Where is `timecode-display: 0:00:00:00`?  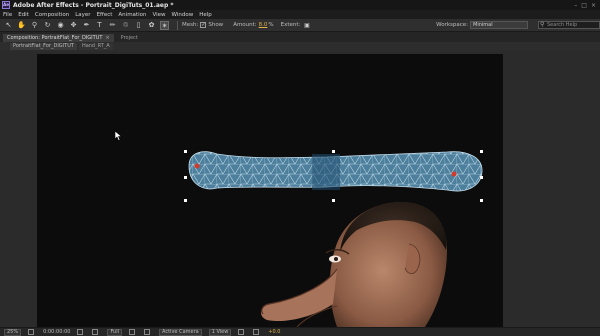
timecode-display: 0:00:00:00 is located at coordinates (56, 332).